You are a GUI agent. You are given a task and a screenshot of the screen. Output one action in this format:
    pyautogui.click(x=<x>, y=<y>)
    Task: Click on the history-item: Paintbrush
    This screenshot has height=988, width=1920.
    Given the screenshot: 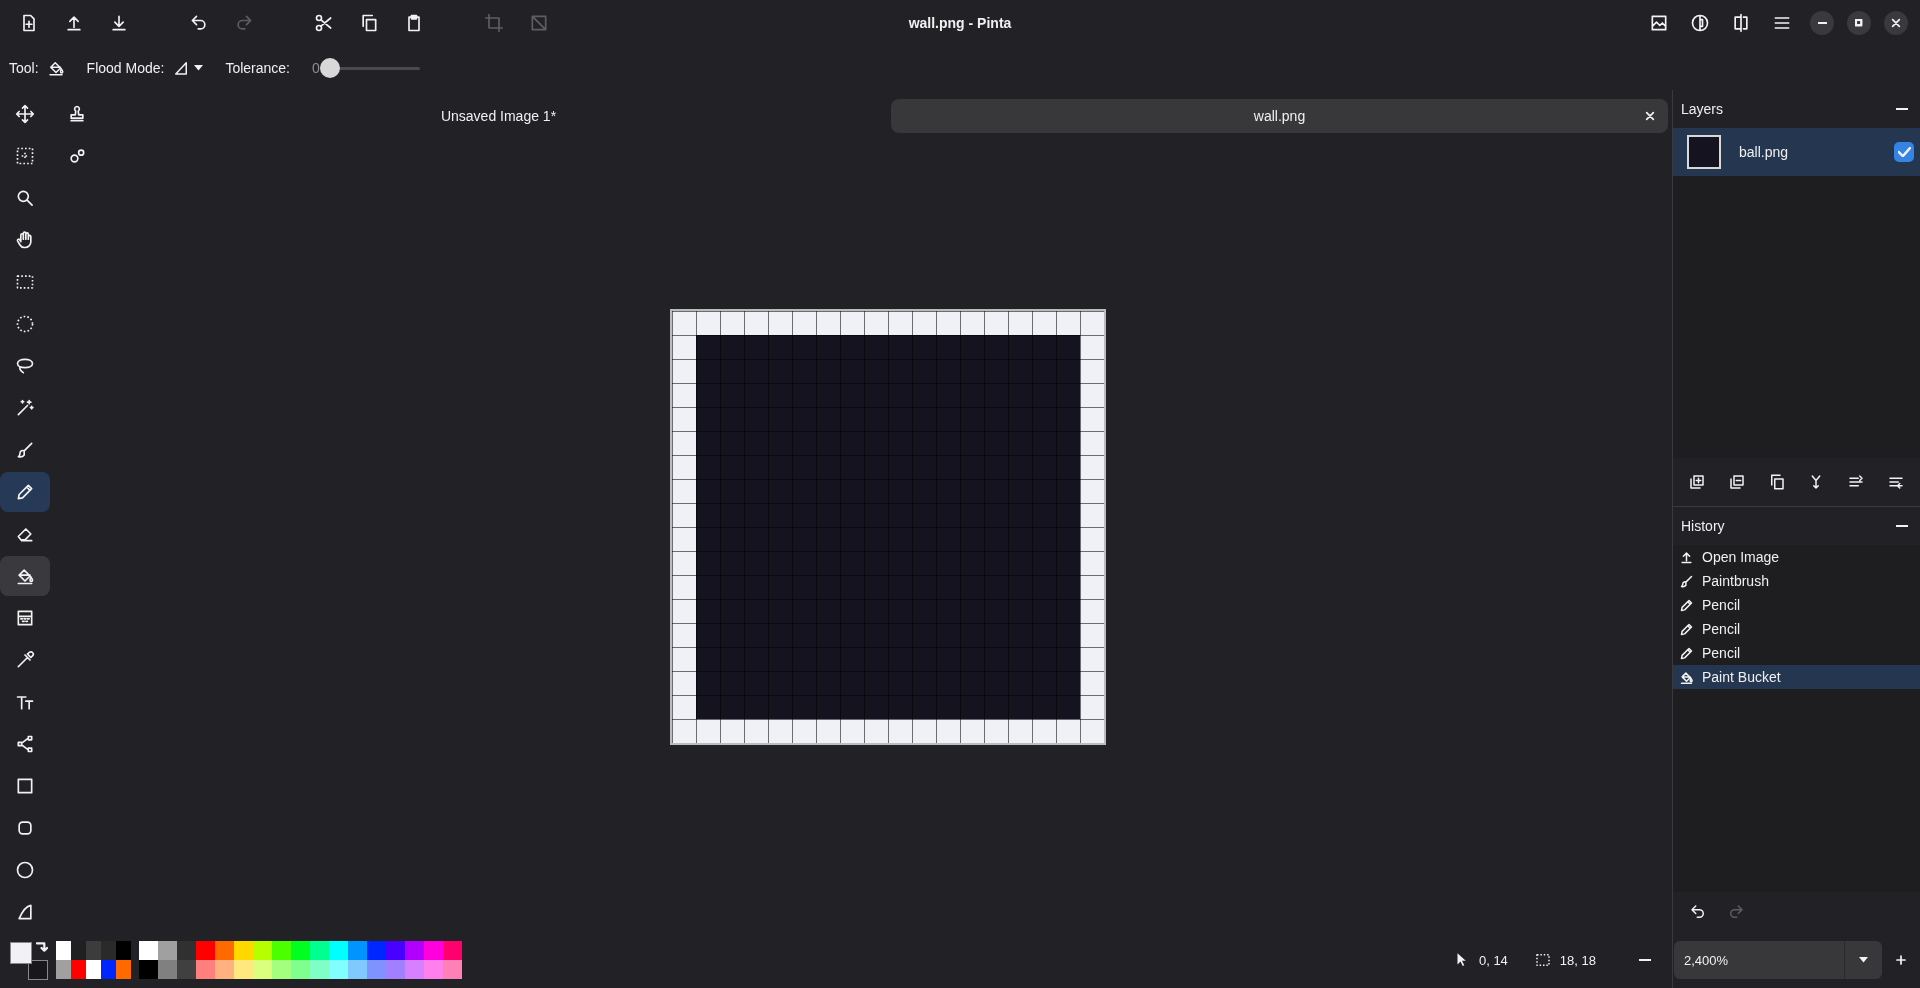 What is the action you would take?
    pyautogui.click(x=1796, y=581)
    